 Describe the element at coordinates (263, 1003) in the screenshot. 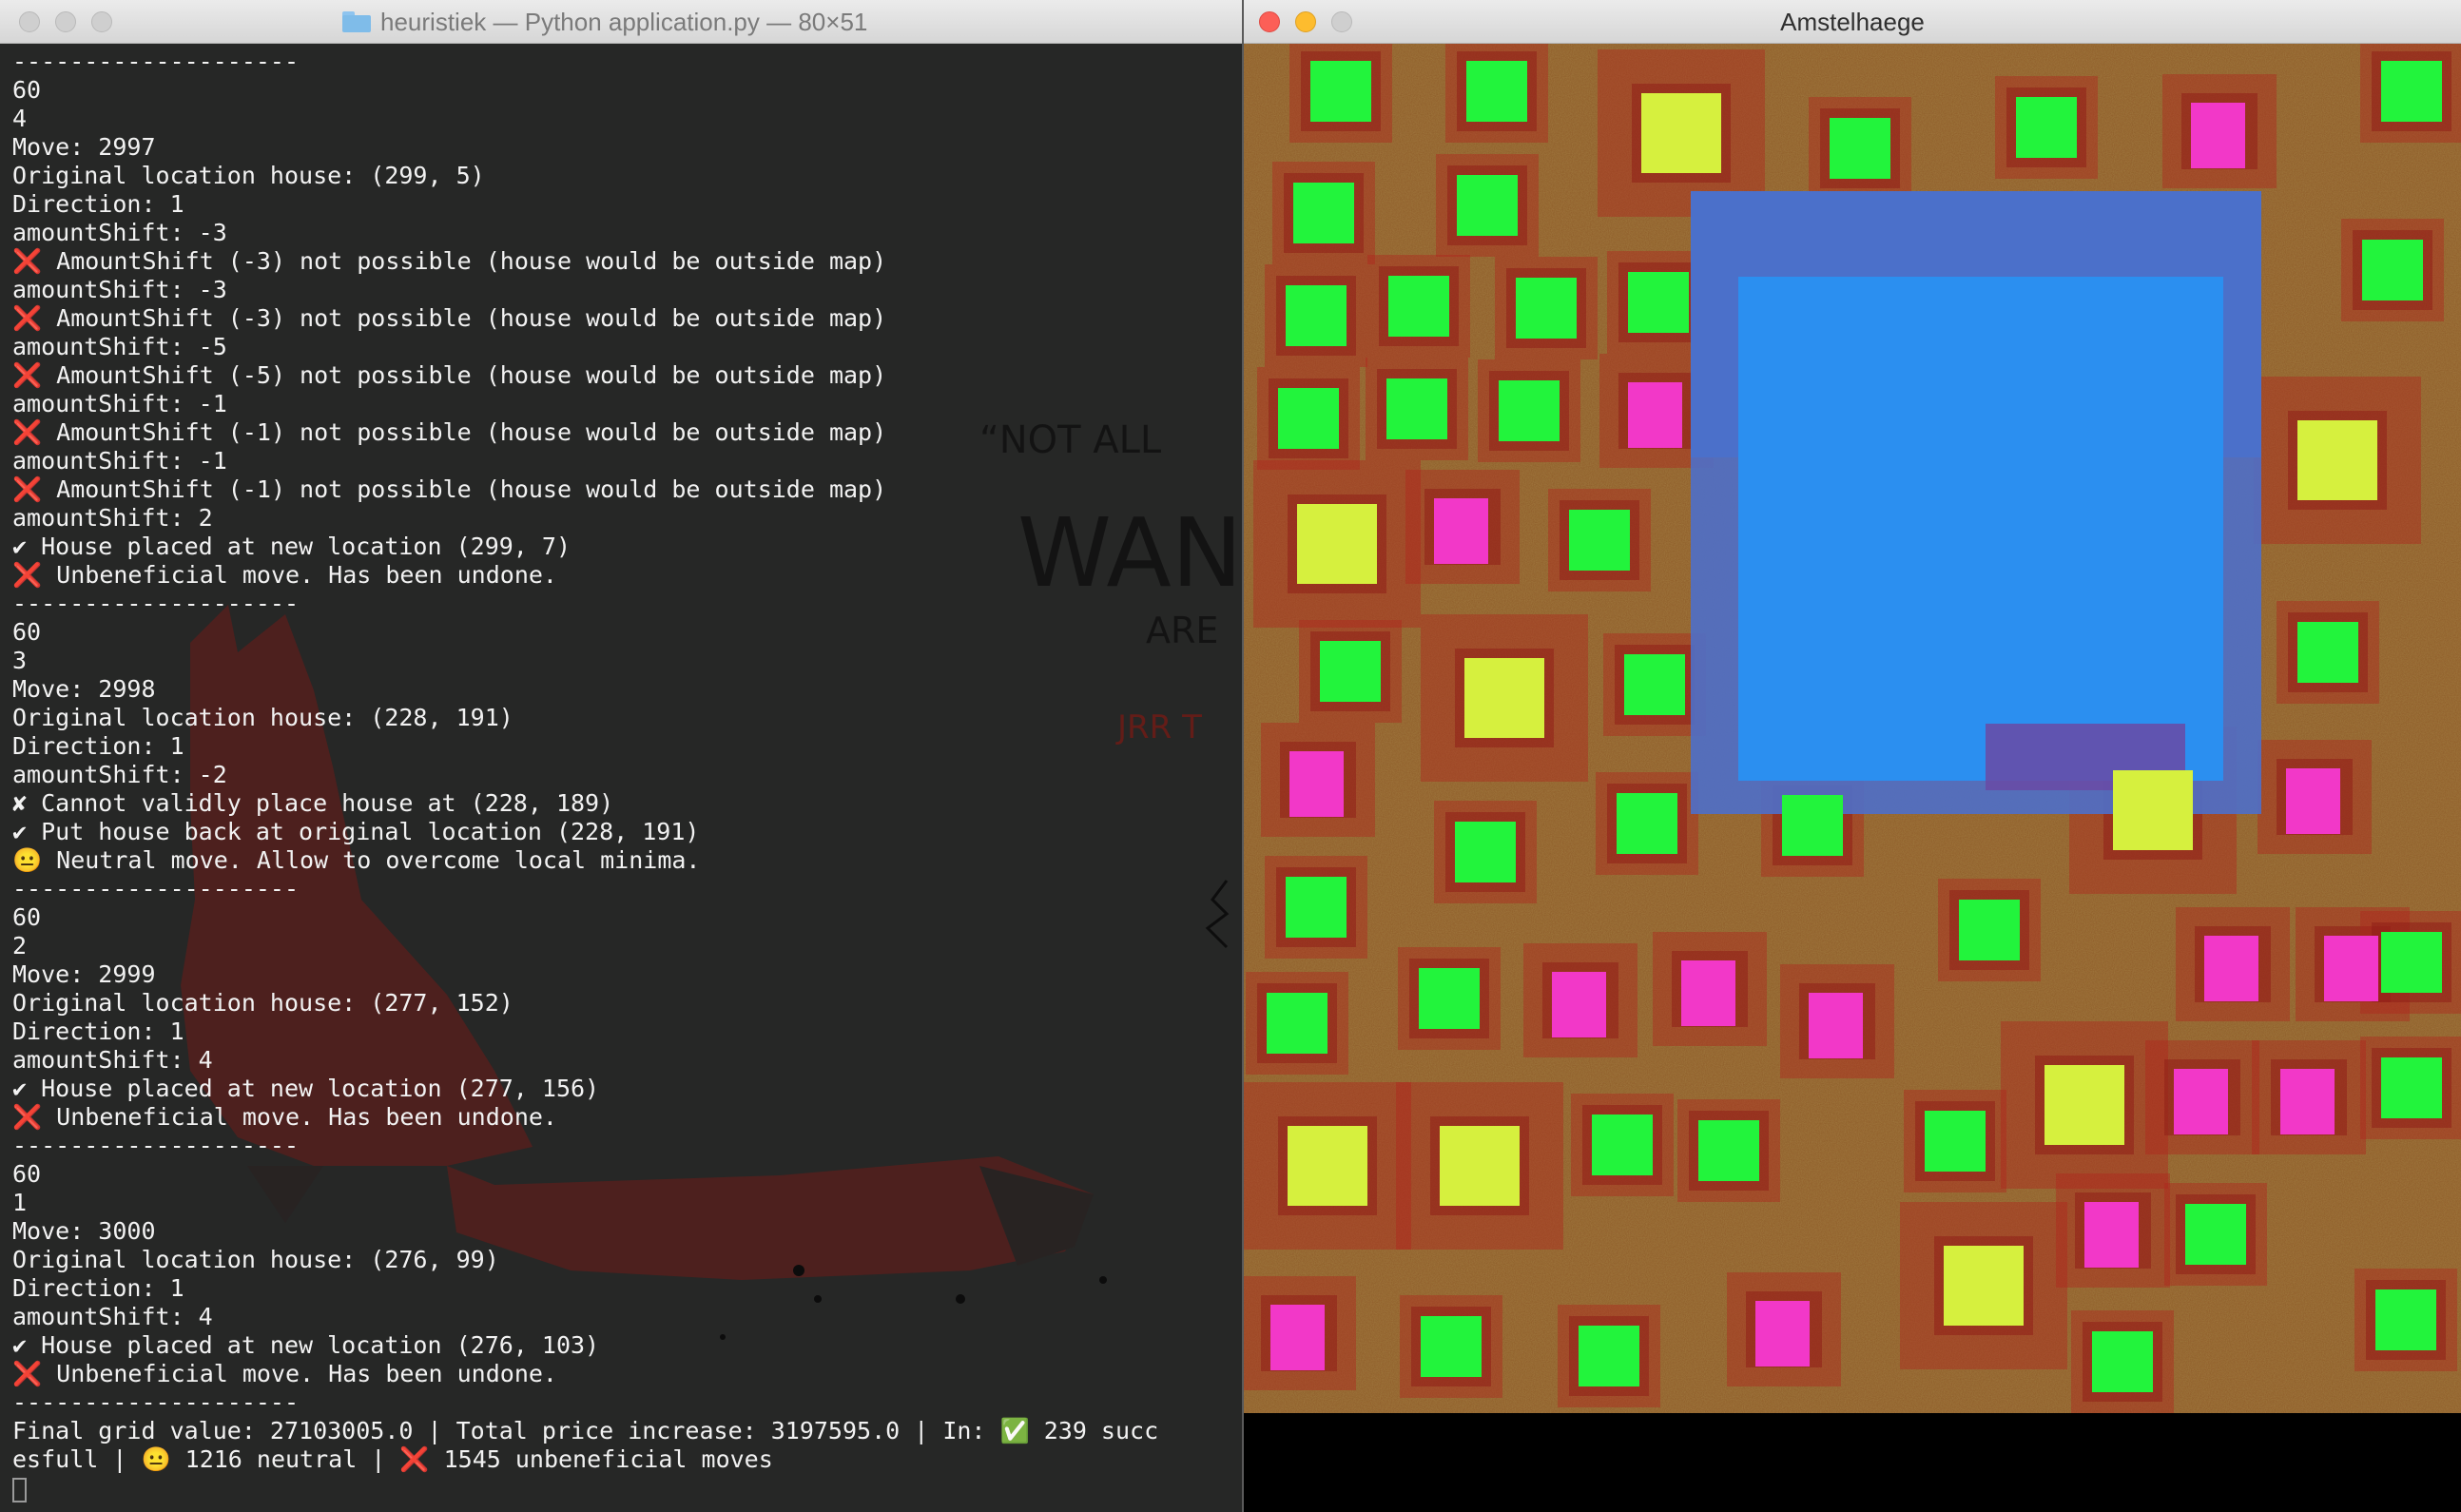

I see `terminal-line: Original location house: (277, 152)` at that location.